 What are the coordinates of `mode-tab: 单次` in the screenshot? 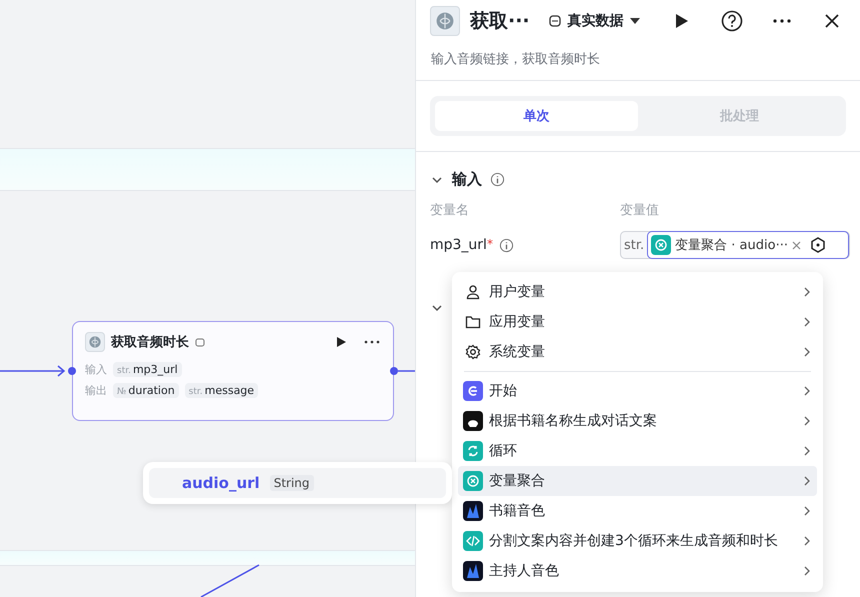 It's located at (536, 116).